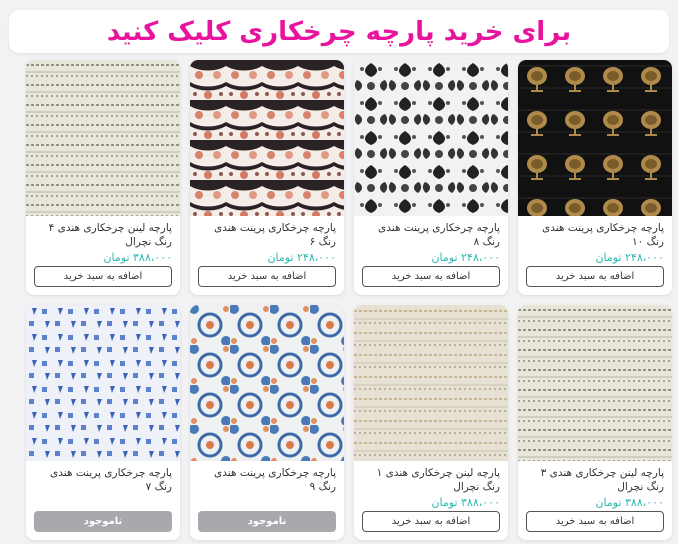  I want to click on product-title: پارچه لینن چرخکاری هندی ۴ رنگ نچرال, so click(103, 235).